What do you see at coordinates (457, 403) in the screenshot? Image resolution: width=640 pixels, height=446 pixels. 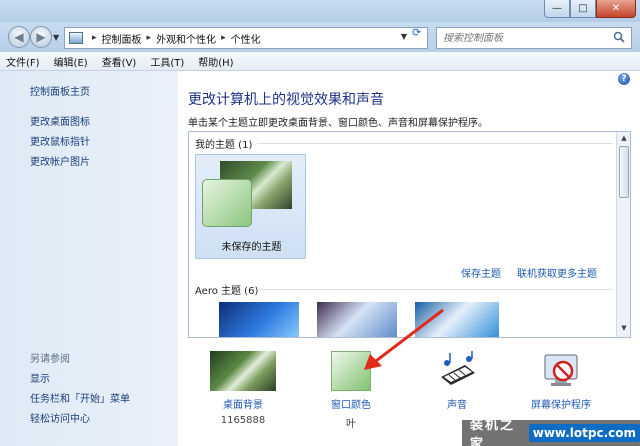 I see `sounds-label: 声音` at bounding box center [457, 403].